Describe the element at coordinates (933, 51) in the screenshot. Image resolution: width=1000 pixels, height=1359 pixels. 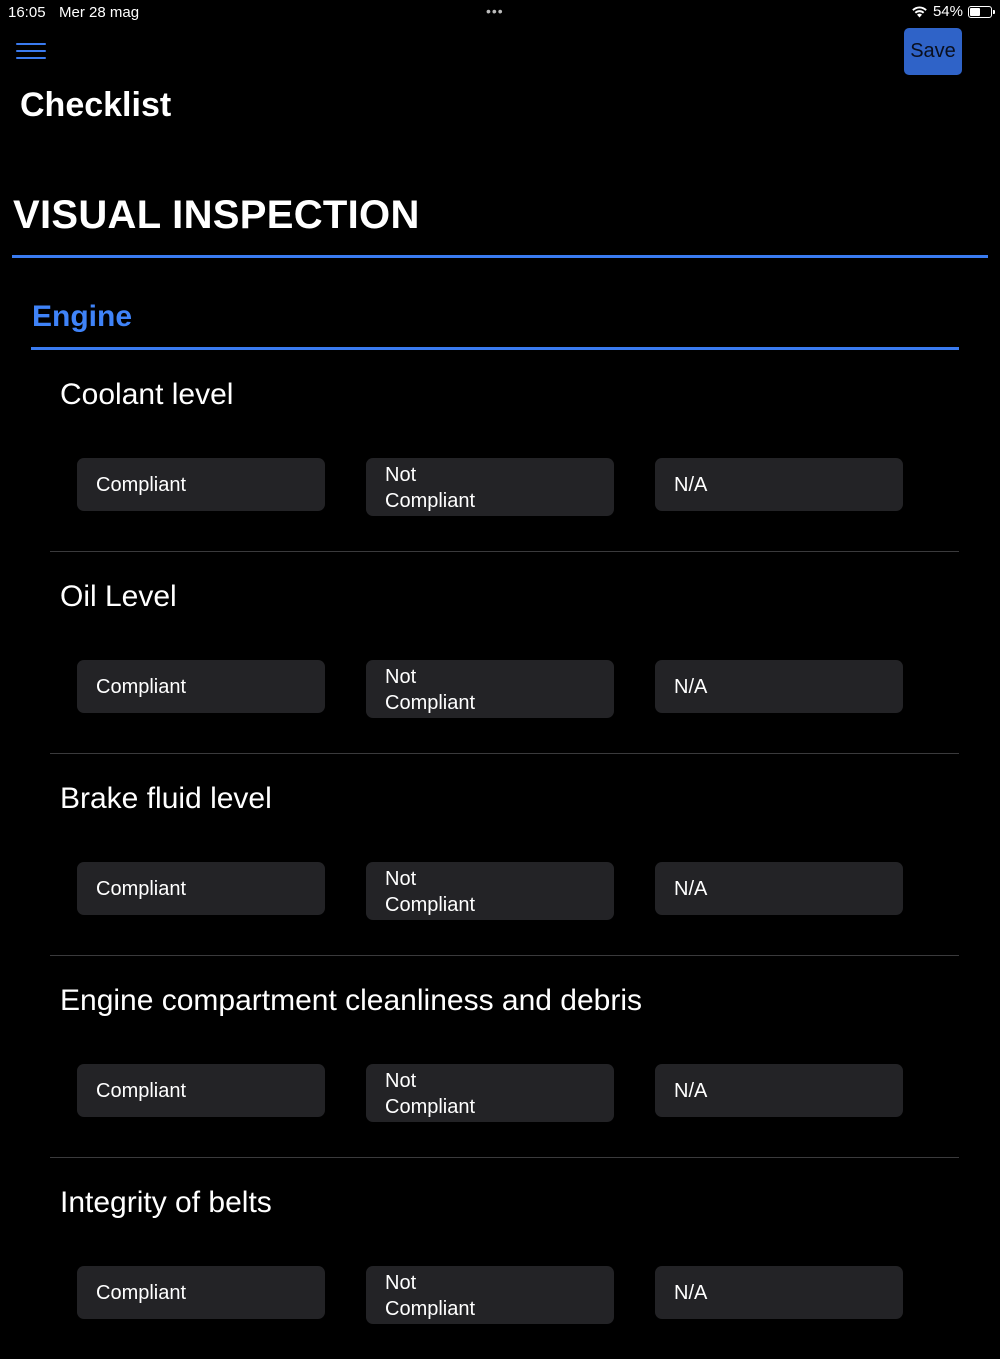
I see `save-button: Save` at that location.